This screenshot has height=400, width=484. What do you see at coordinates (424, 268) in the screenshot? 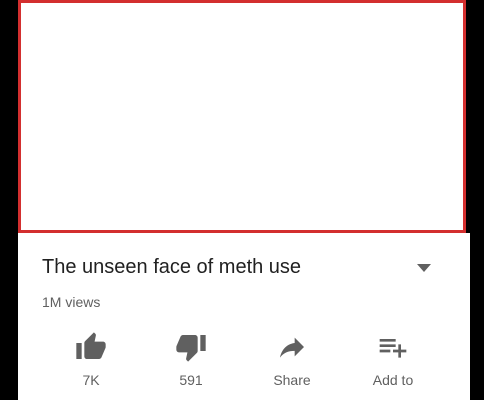
I see `chevron-down-icon` at bounding box center [424, 268].